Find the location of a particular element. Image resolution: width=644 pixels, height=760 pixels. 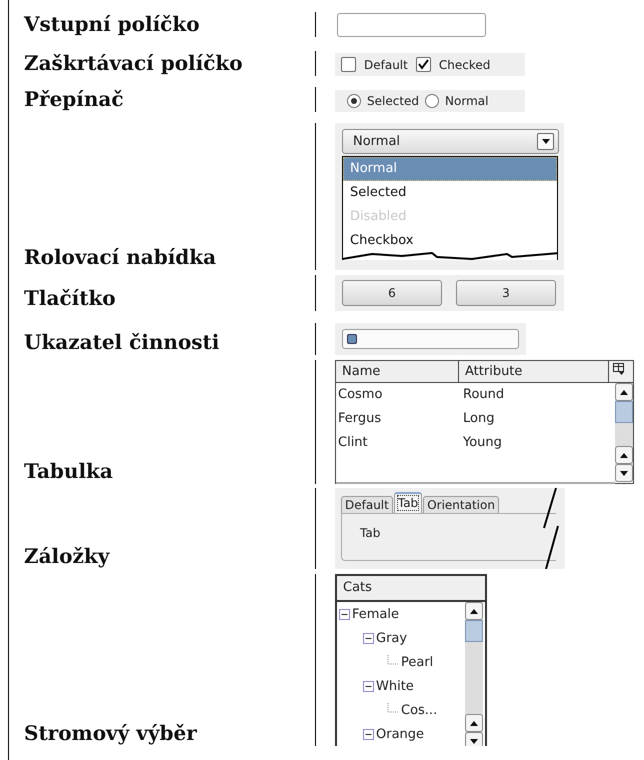

table-cell-text: Fergus is located at coordinates (359, 419).